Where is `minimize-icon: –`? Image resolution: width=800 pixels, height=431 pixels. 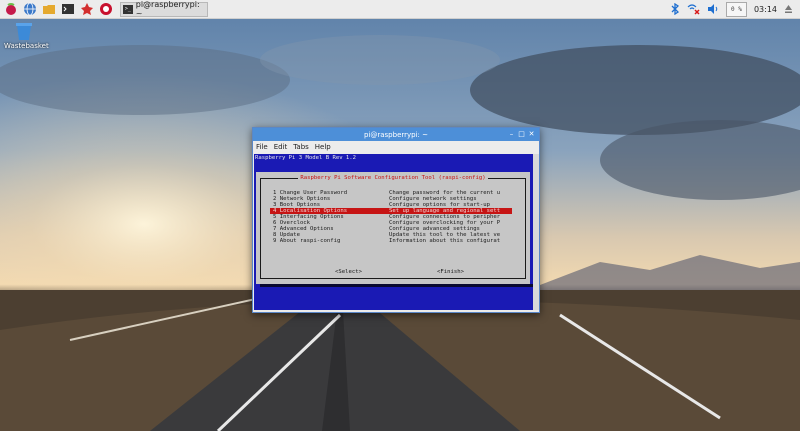
minimize-icon: – is located at coordinates (511, 134).